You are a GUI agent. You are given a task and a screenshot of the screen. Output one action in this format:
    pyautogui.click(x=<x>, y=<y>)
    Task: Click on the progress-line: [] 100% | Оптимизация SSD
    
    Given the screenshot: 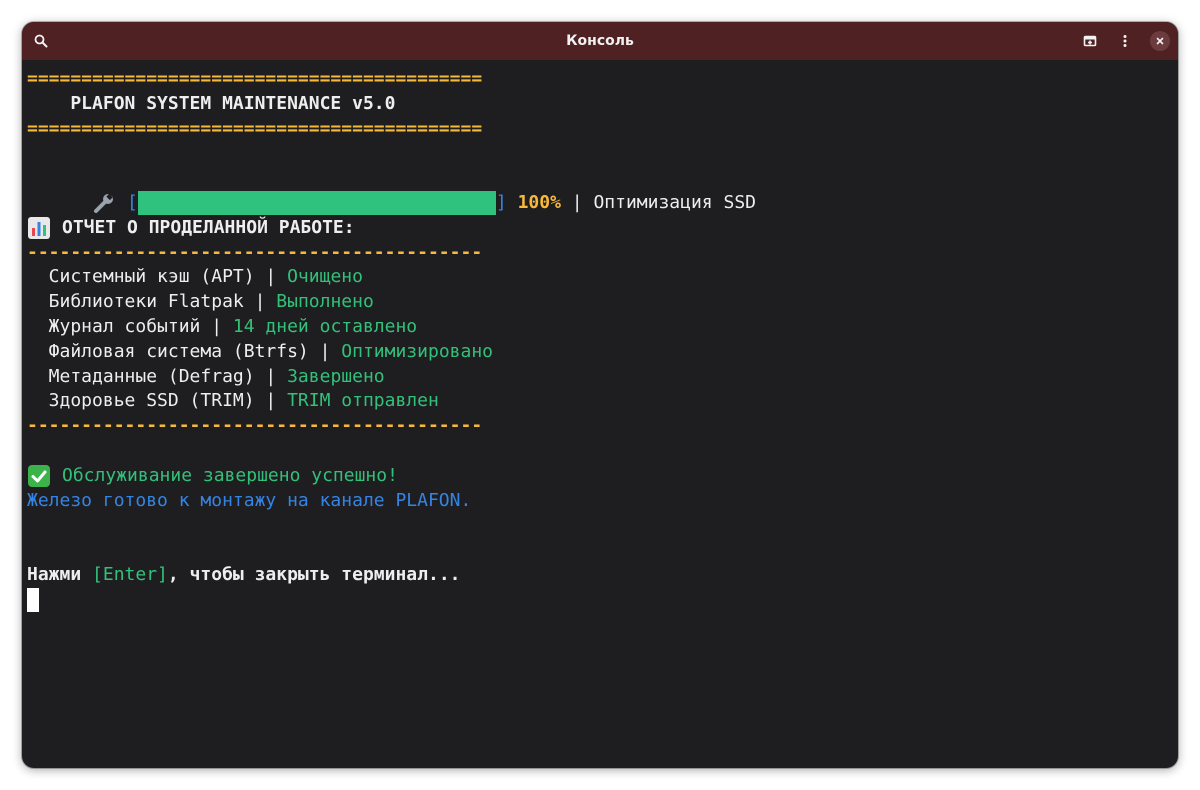 What is the action you would take?
    pyautogui.click(x=602, y=190)
    